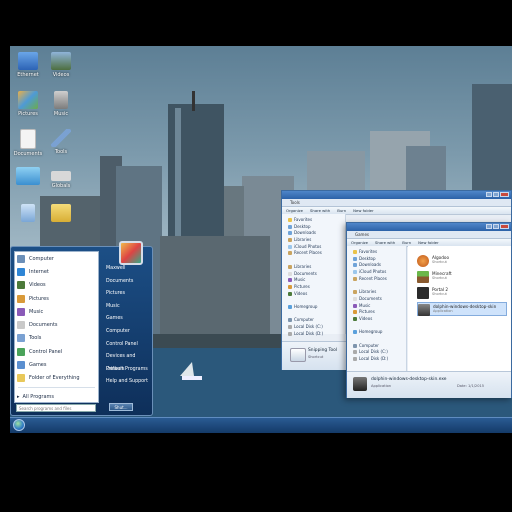 The image size is (512, 512). What do you see at coordinates (21, 311) in the screenshot?
I see `music-icon` at bounding box center [21, 311].